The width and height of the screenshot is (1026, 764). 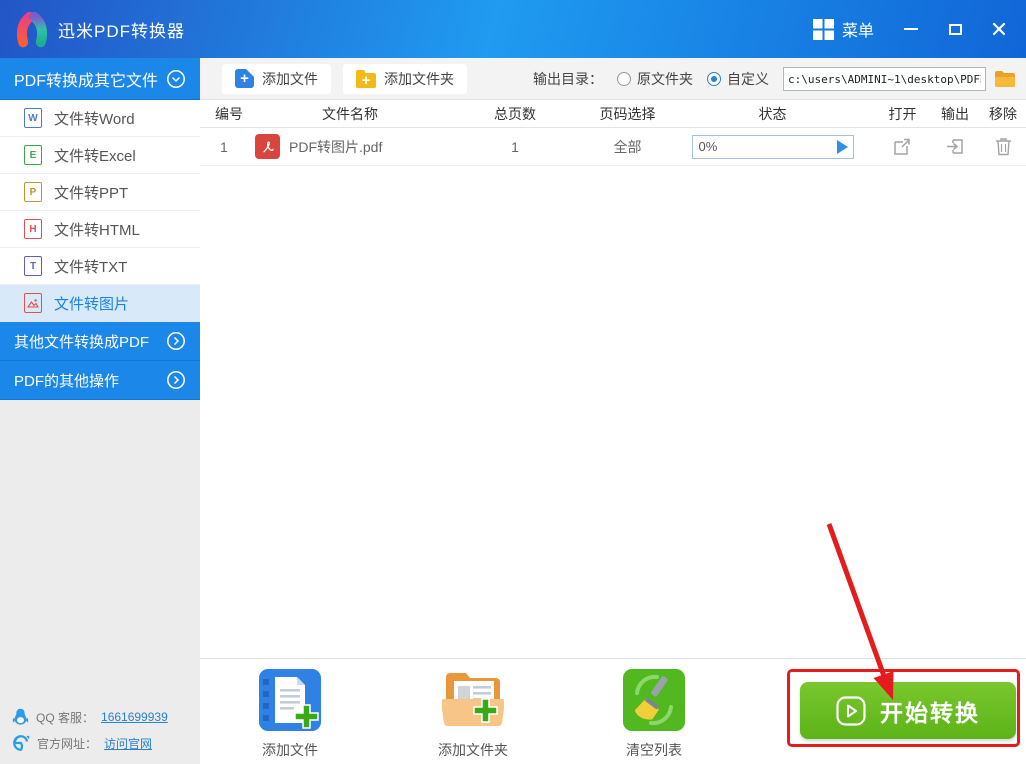 I want to click on remove-file-button, so click(x=1003, y=146).